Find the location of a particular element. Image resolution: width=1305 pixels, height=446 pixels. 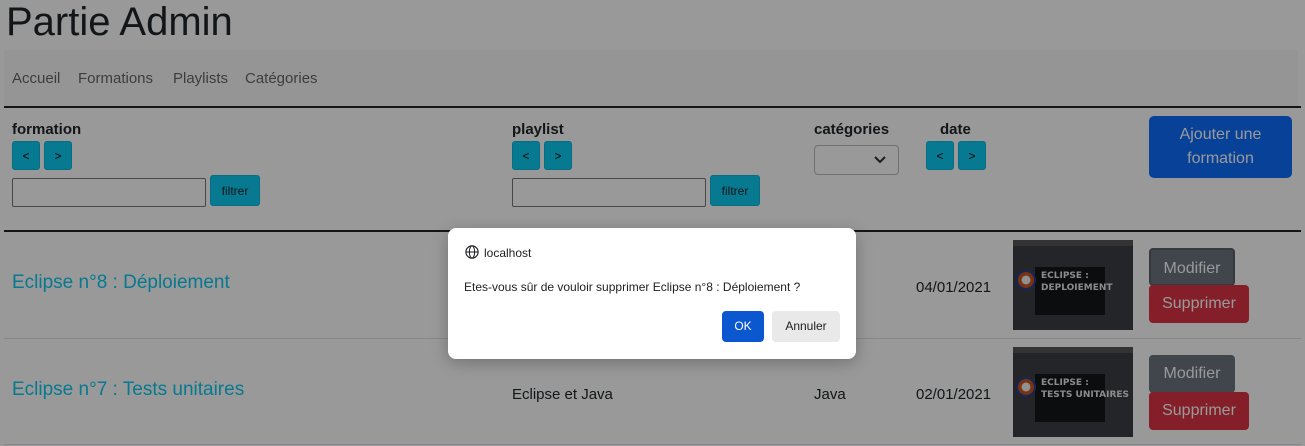

ok-button: OK is located at coordinates (743, 326).